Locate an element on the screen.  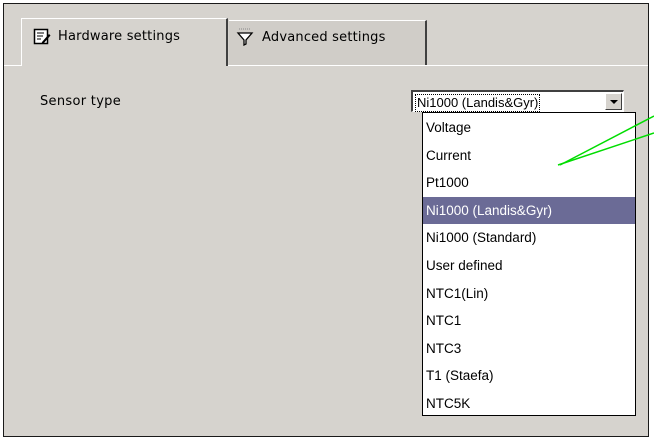
tab-hardware-settings: Hardware settings is located at coordinates (124, 42).